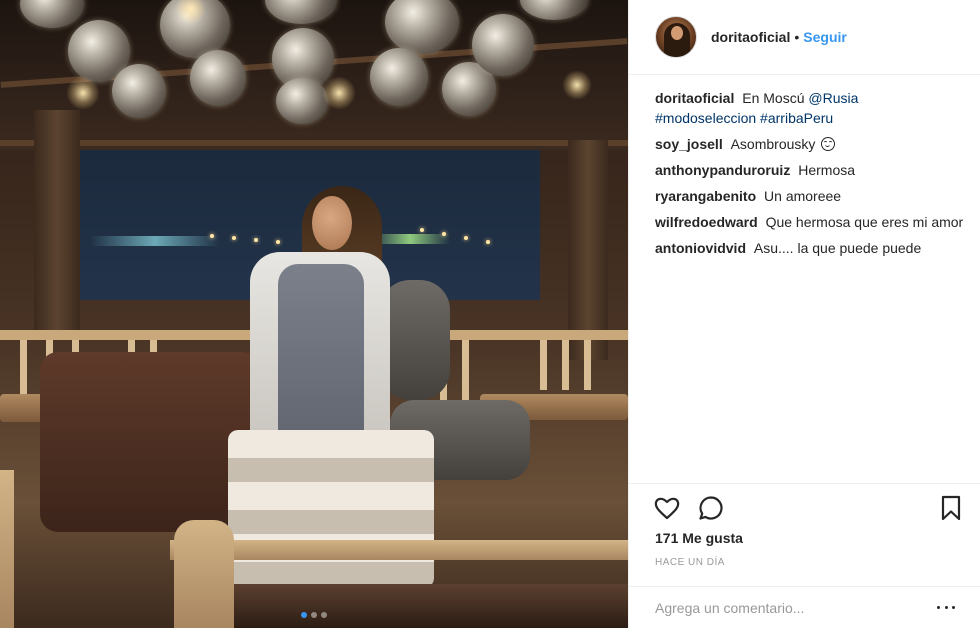  Describe the element at coordinates (410, 239) in the screenshot. I see `green-light-strip` at that location.